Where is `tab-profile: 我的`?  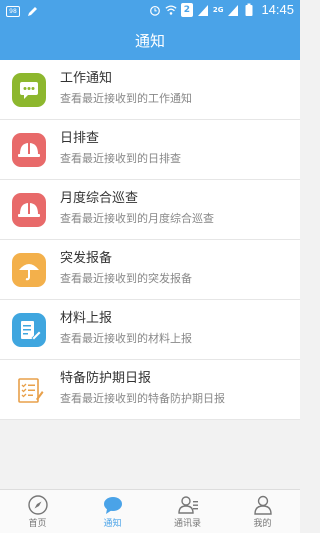 tab-profile: 我的 is located at coordinates (262, 511).